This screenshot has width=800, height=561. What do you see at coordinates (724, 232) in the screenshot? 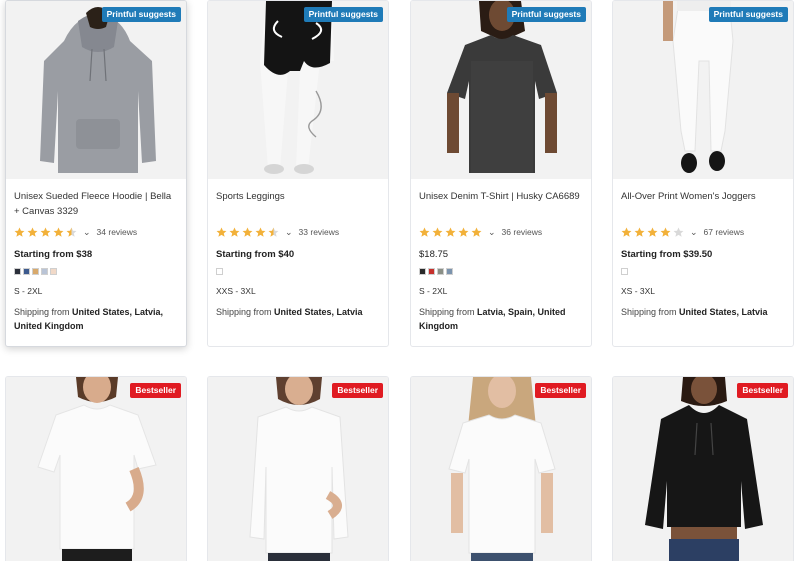
I see `reviews-count: 67 reviews` at bounding box center [724, 232].